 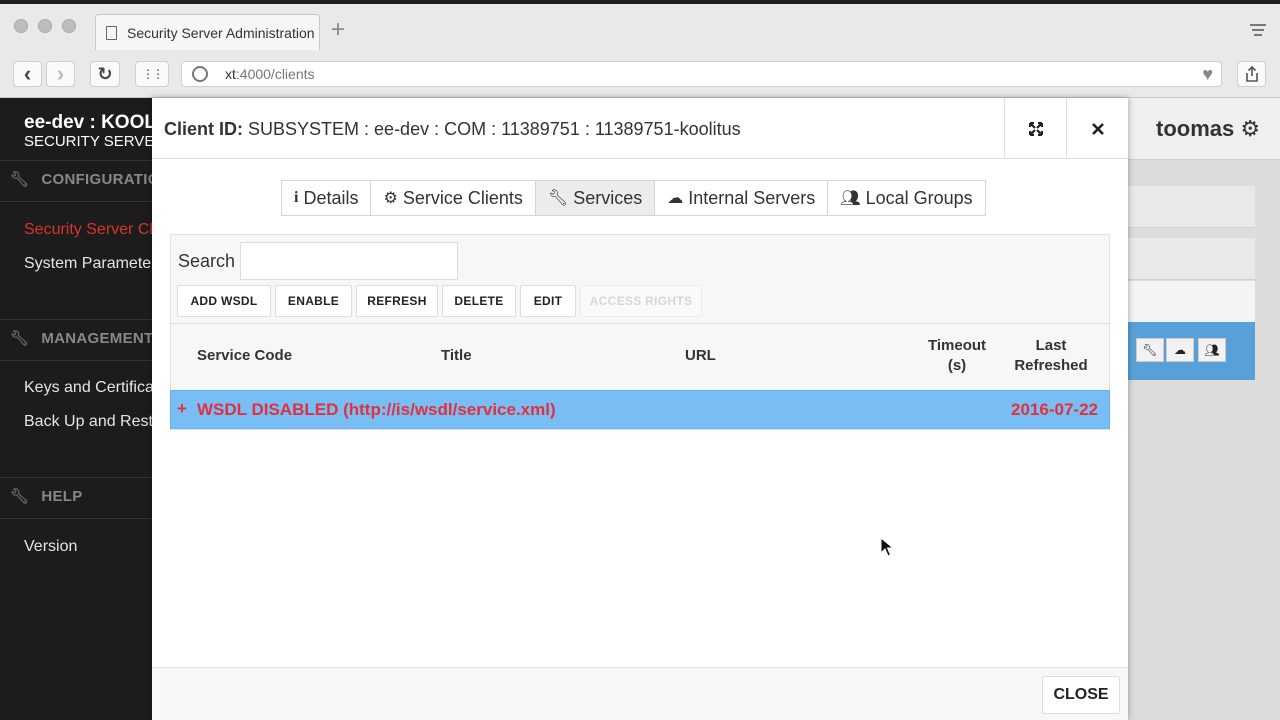 I want to click on tab-details: i Details, so click(x=326, y=198).